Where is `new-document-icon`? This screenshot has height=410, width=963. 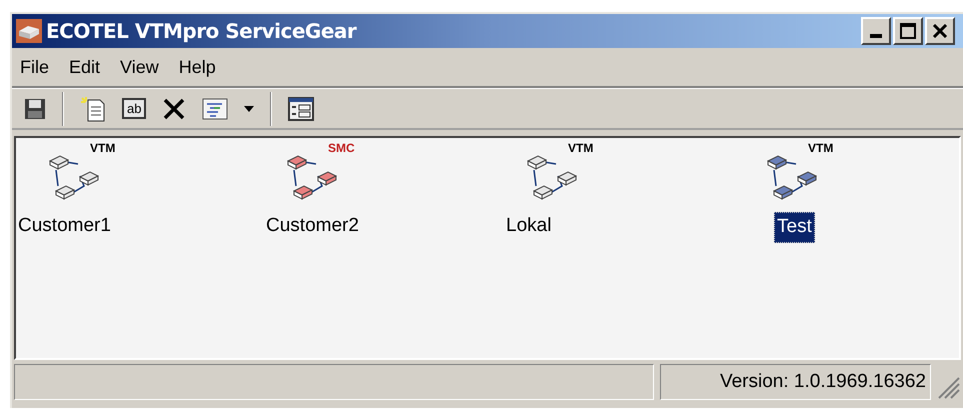 new-document-icon is located at coordinates (93, 109).